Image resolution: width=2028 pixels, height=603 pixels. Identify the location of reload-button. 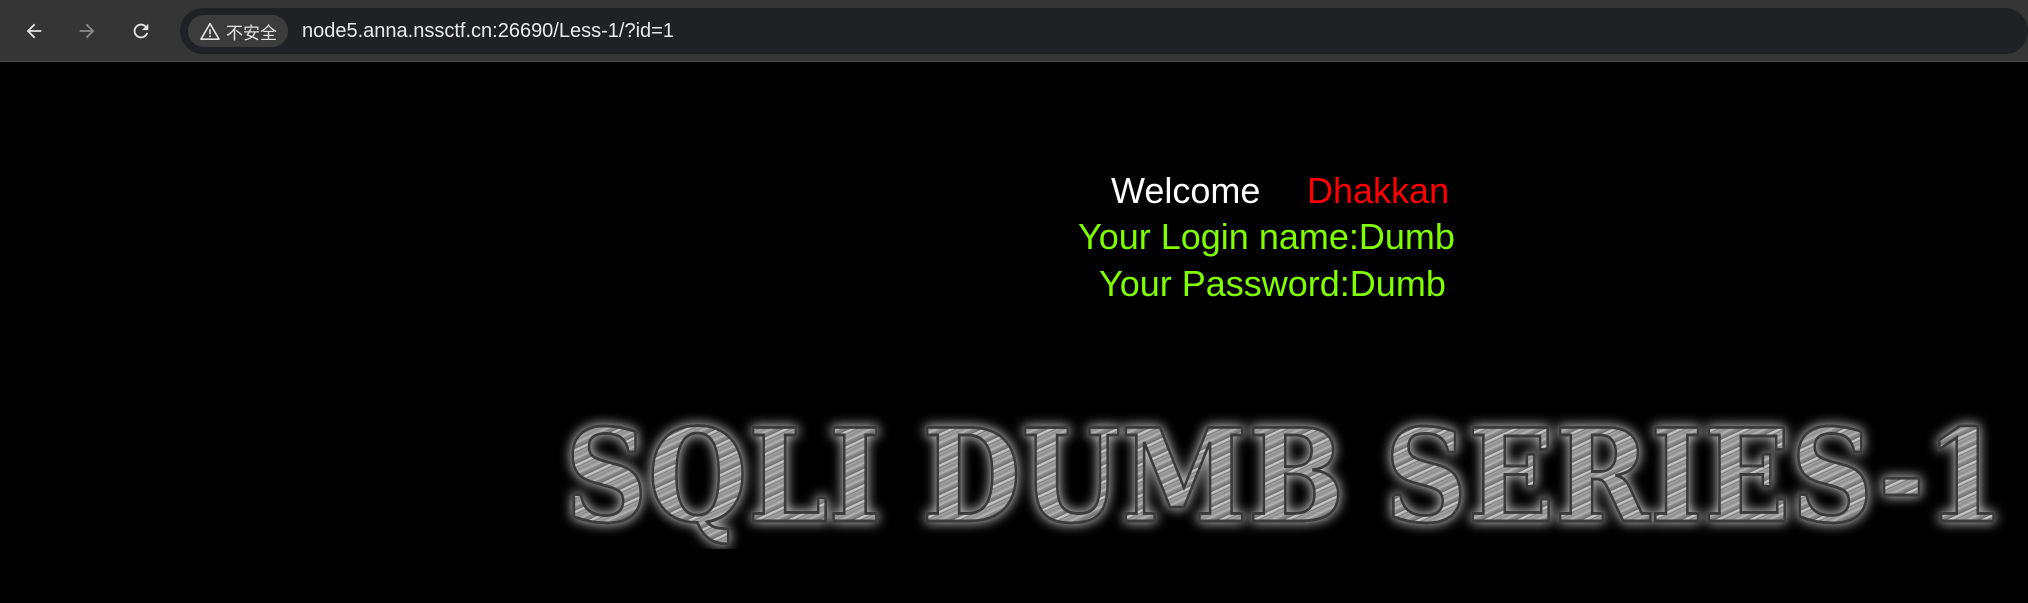
(141, 31).